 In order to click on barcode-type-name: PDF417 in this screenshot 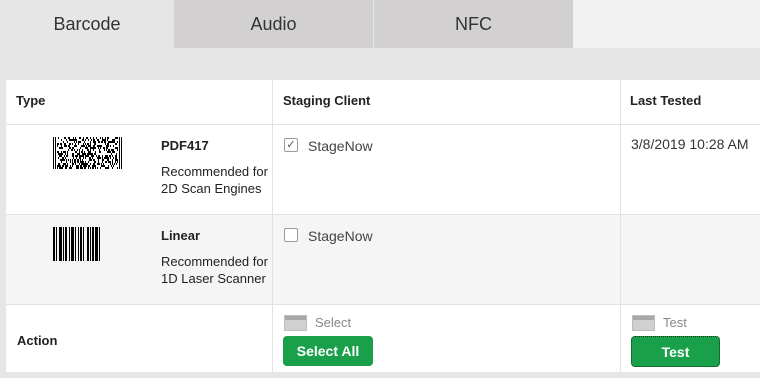, I will do `click(185, 145)`.